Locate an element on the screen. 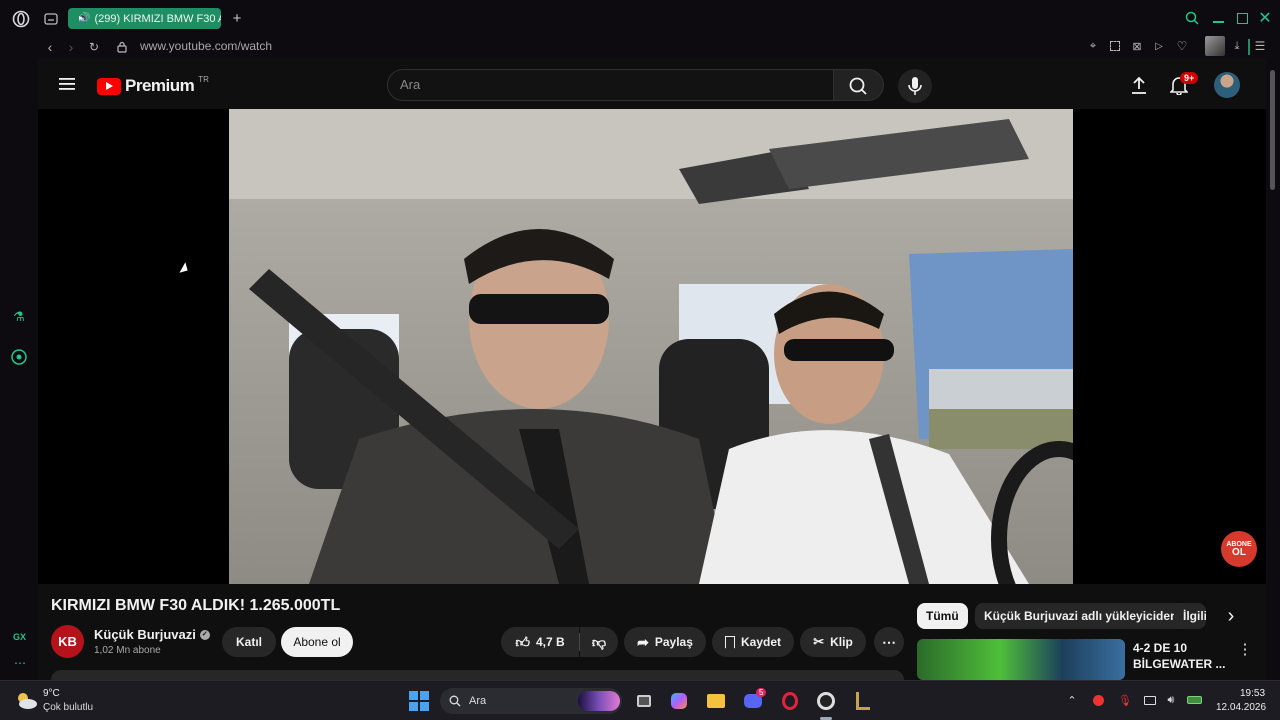  hamburger-menu-icon is located at coordinates (67, 84).